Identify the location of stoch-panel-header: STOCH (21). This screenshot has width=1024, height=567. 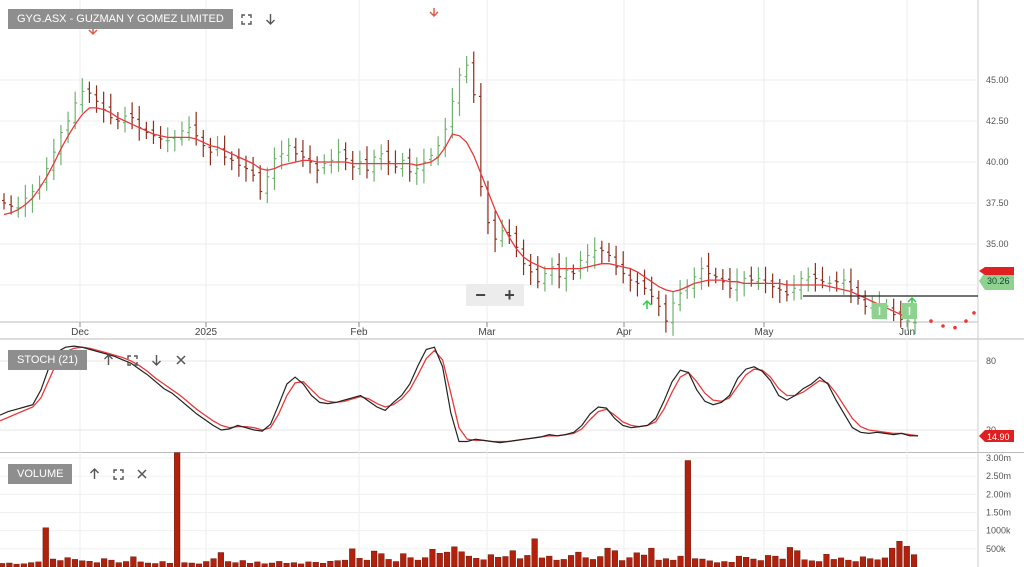
(99, 360).